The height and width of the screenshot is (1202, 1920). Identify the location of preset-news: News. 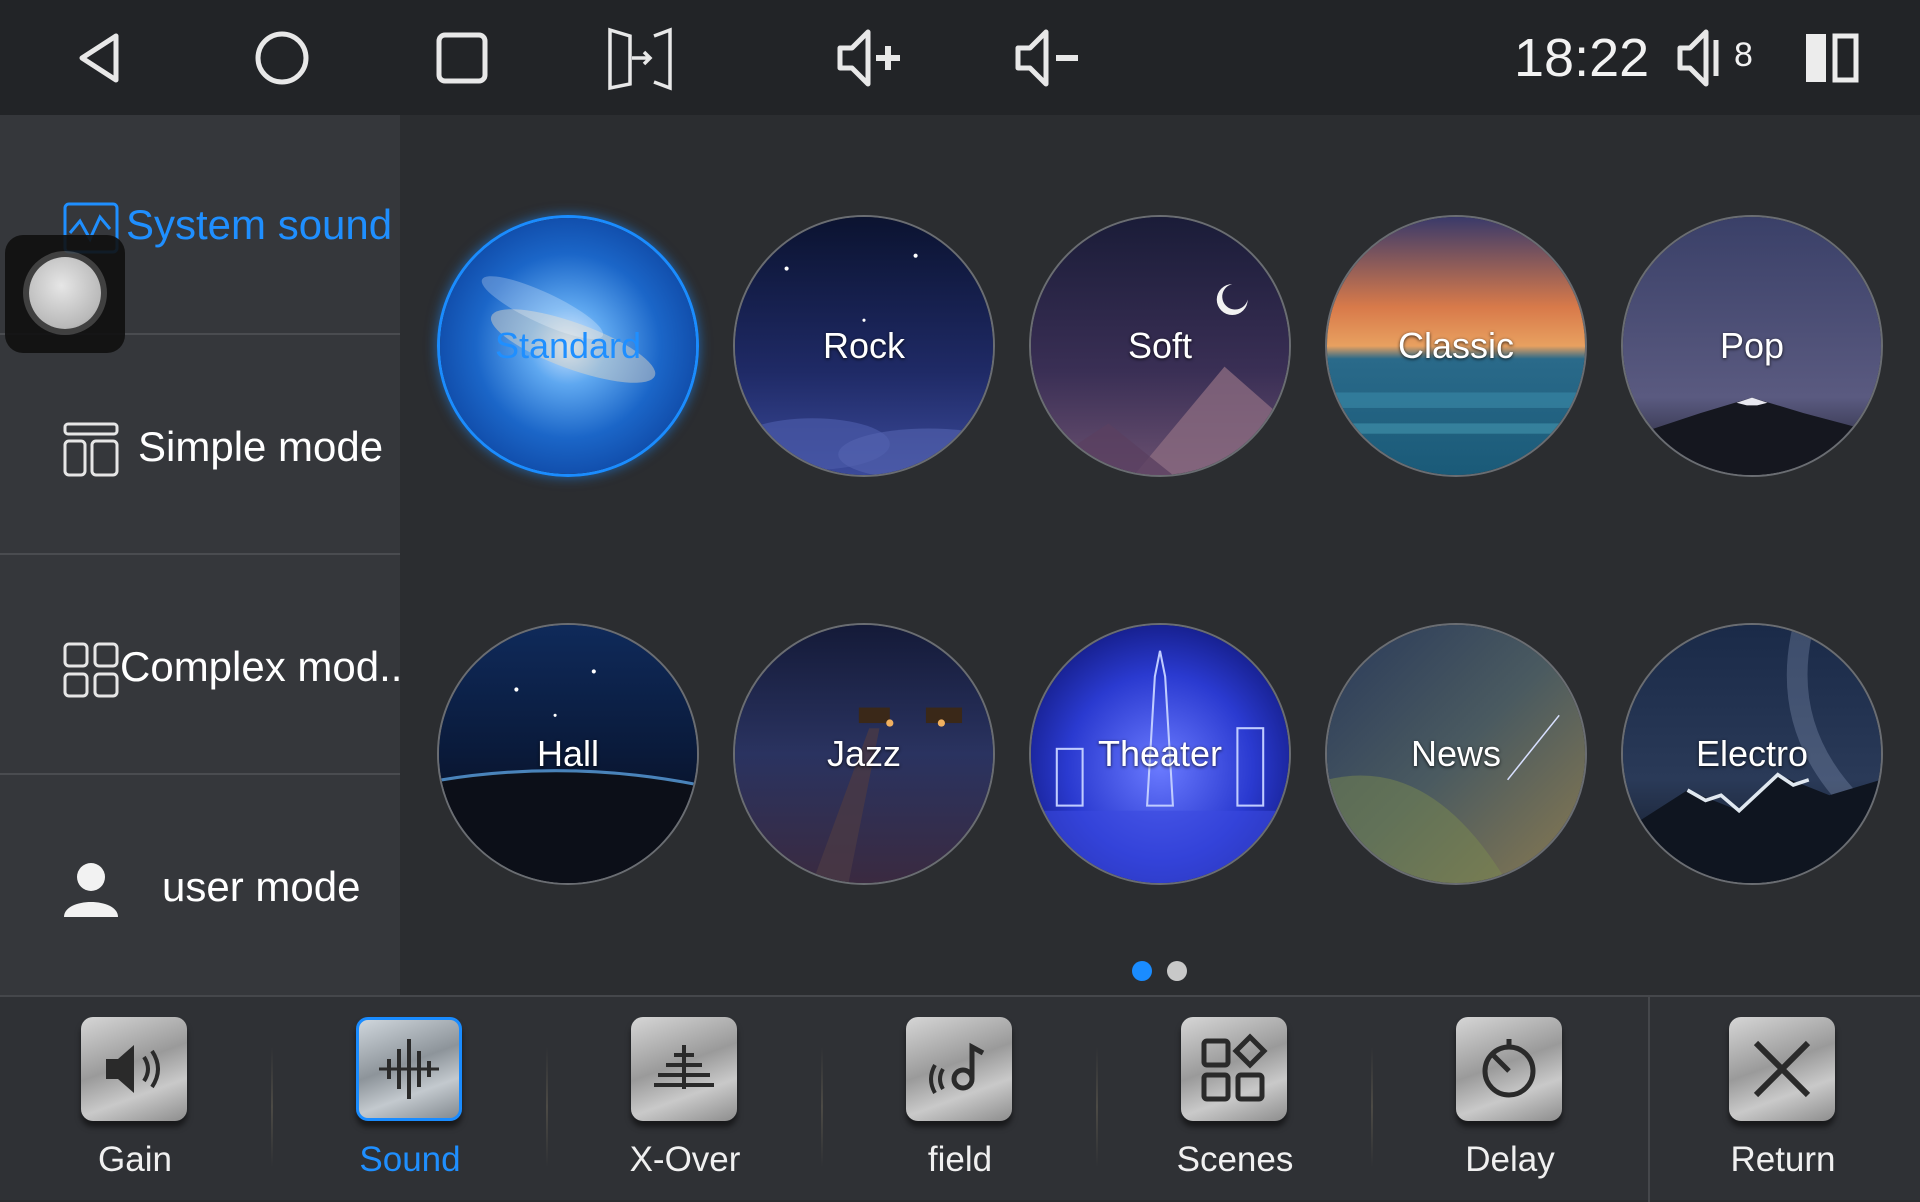
(1456, 754).